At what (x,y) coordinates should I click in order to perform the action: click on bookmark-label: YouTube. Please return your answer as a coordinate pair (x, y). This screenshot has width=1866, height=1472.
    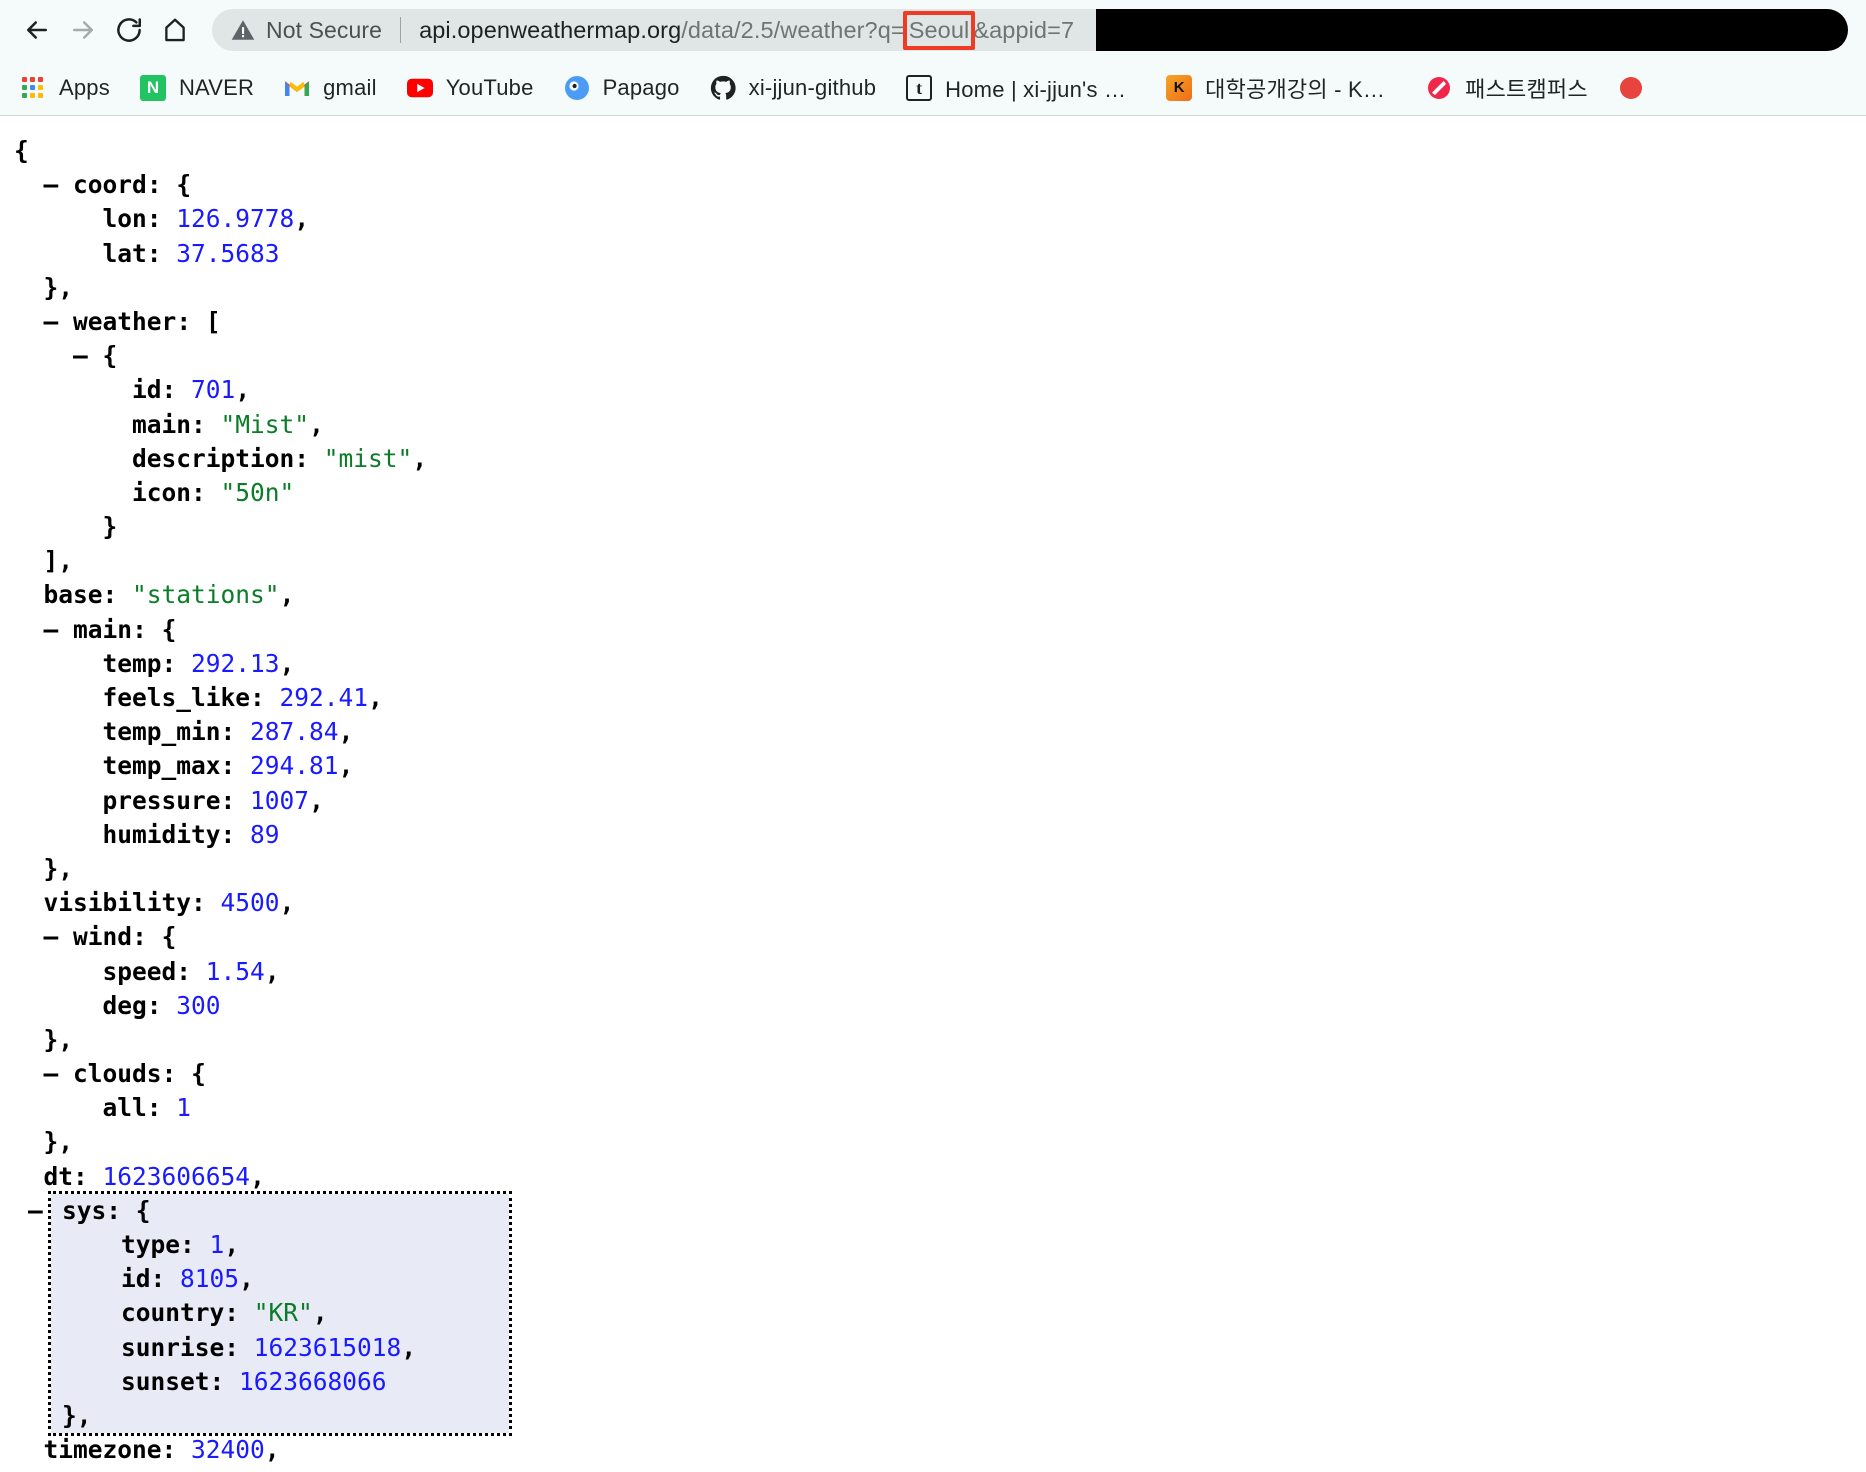
    Looking at the image, I should click on (489, 87).